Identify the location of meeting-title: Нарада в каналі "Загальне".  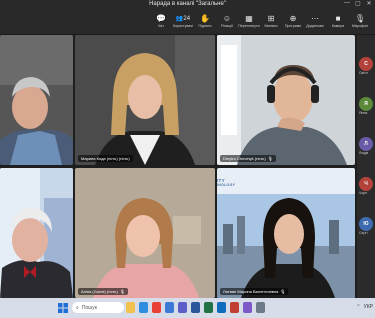
(187, 4).